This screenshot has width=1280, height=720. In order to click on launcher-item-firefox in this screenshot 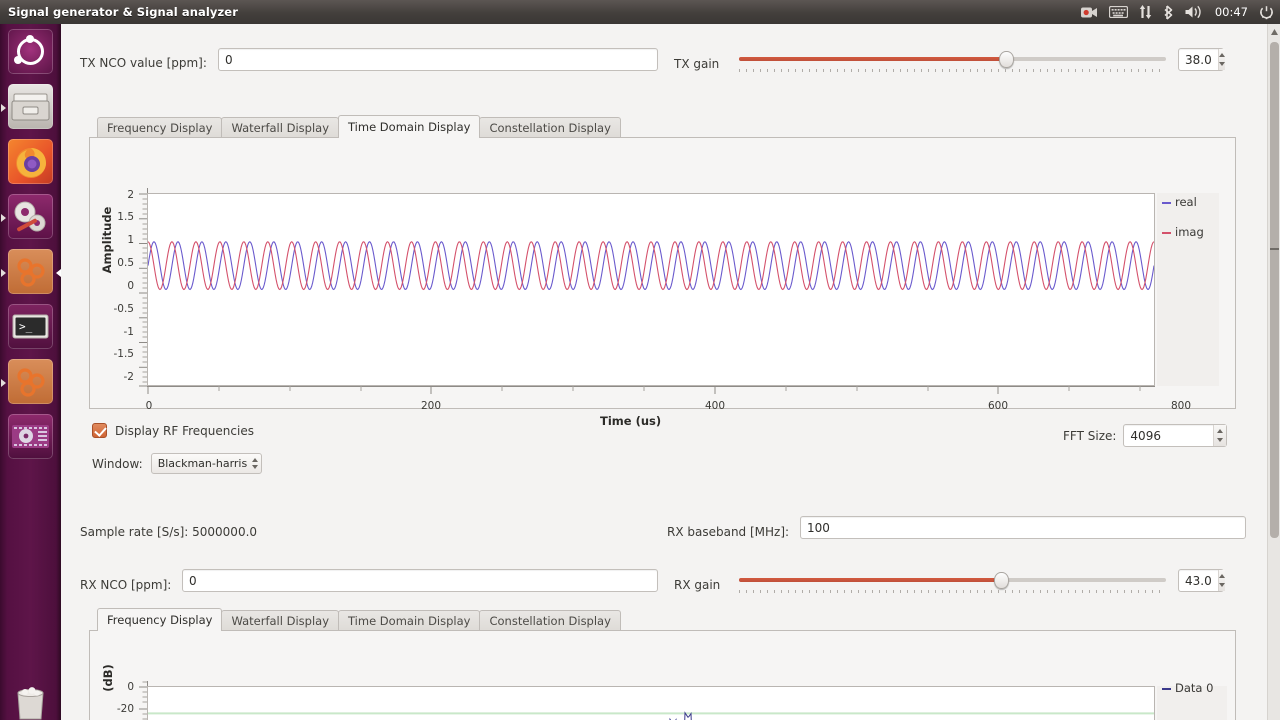, I will do `click(30, 161)`.